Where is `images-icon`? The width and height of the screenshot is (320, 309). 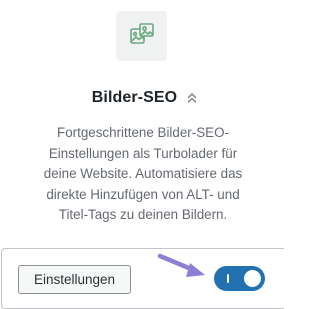
images-icon is located at coordinates (142, 36).